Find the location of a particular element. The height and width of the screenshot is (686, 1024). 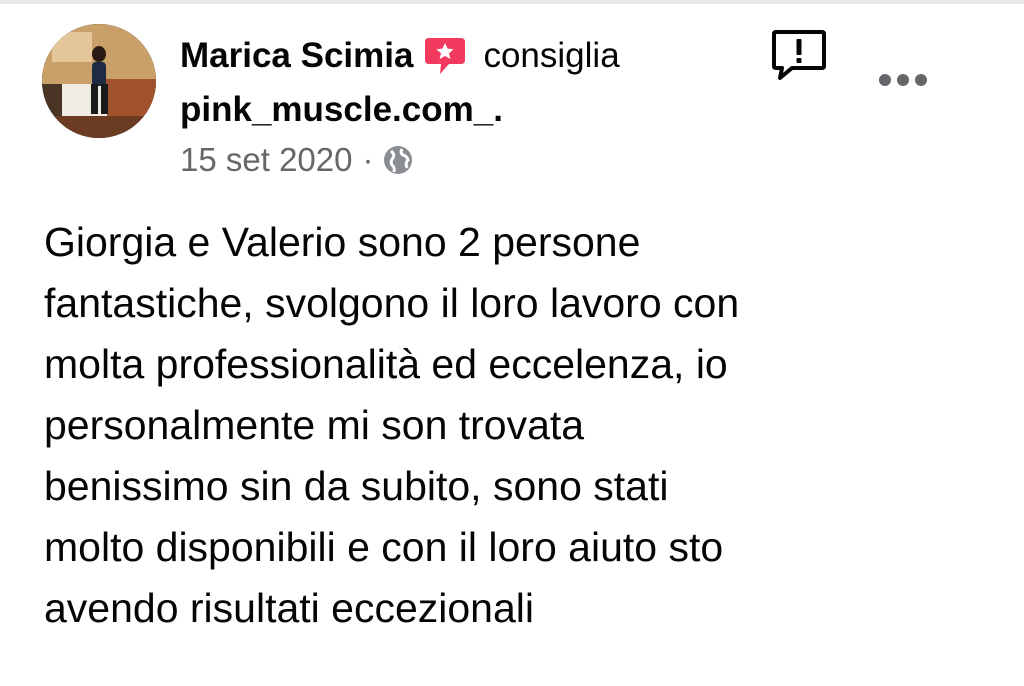

more-options-button is located at coordinates (904, 80).